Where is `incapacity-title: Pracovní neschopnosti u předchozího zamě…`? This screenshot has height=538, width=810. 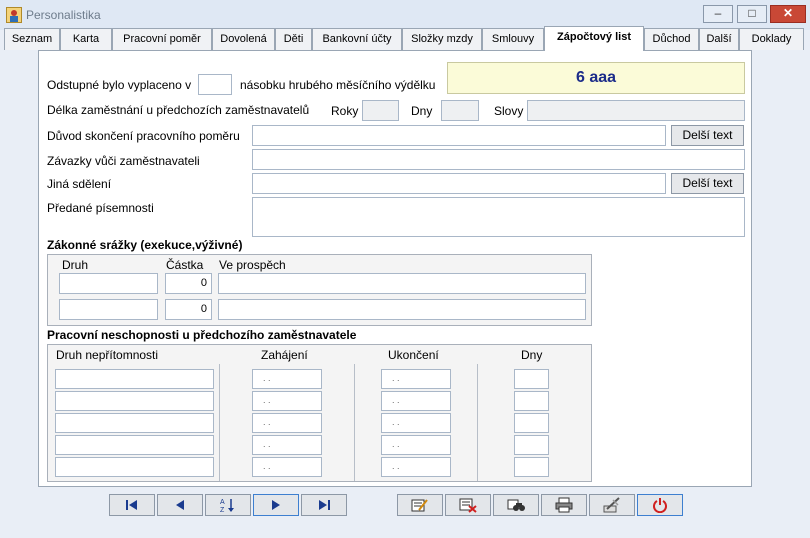
incapacity-title: Pracovní neschopnosti u předchozího zamě… is located at coordinates (202, 335).